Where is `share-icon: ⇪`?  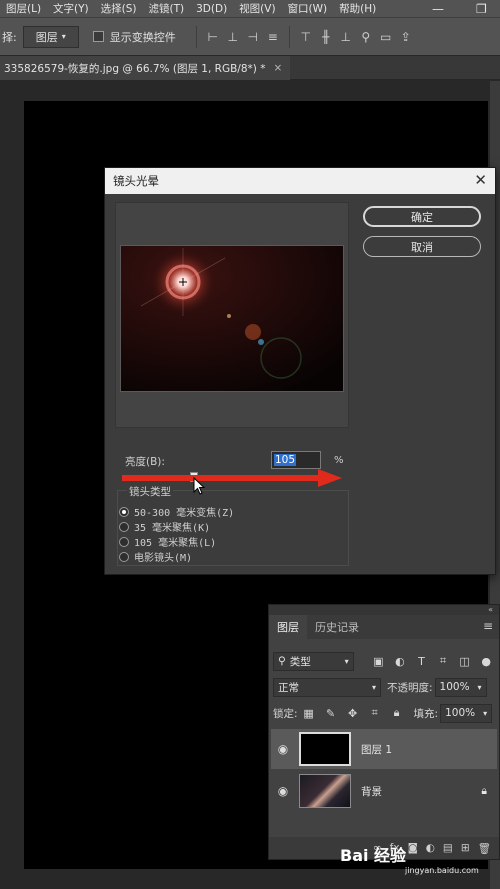
share-icon: ⇪ is located at coordinates (406, 37).